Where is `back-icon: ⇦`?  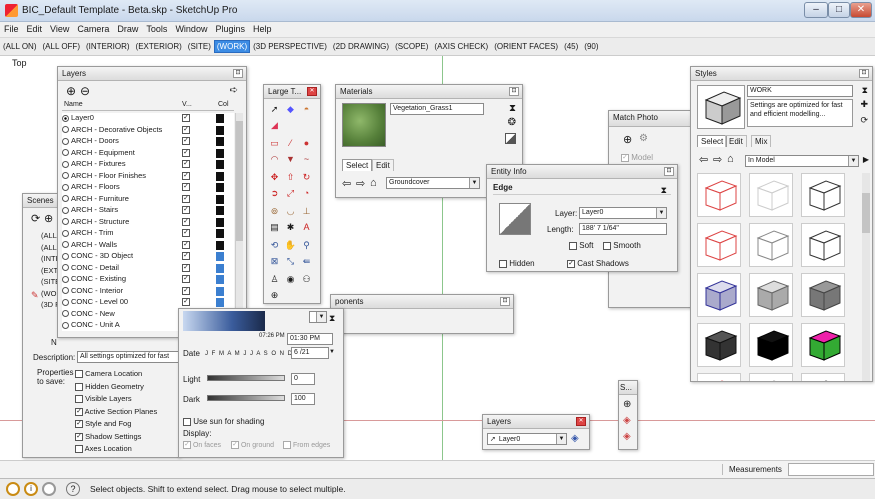 back-icon: ⇦ is located at coordinates (346, 183).